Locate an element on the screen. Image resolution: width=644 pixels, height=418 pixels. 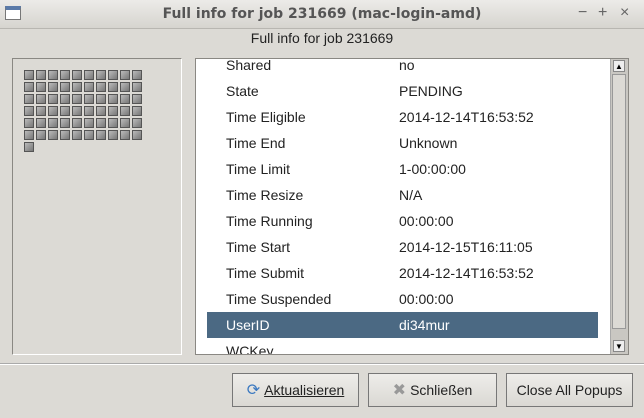
node-grid is located at coordinates (85, 111).